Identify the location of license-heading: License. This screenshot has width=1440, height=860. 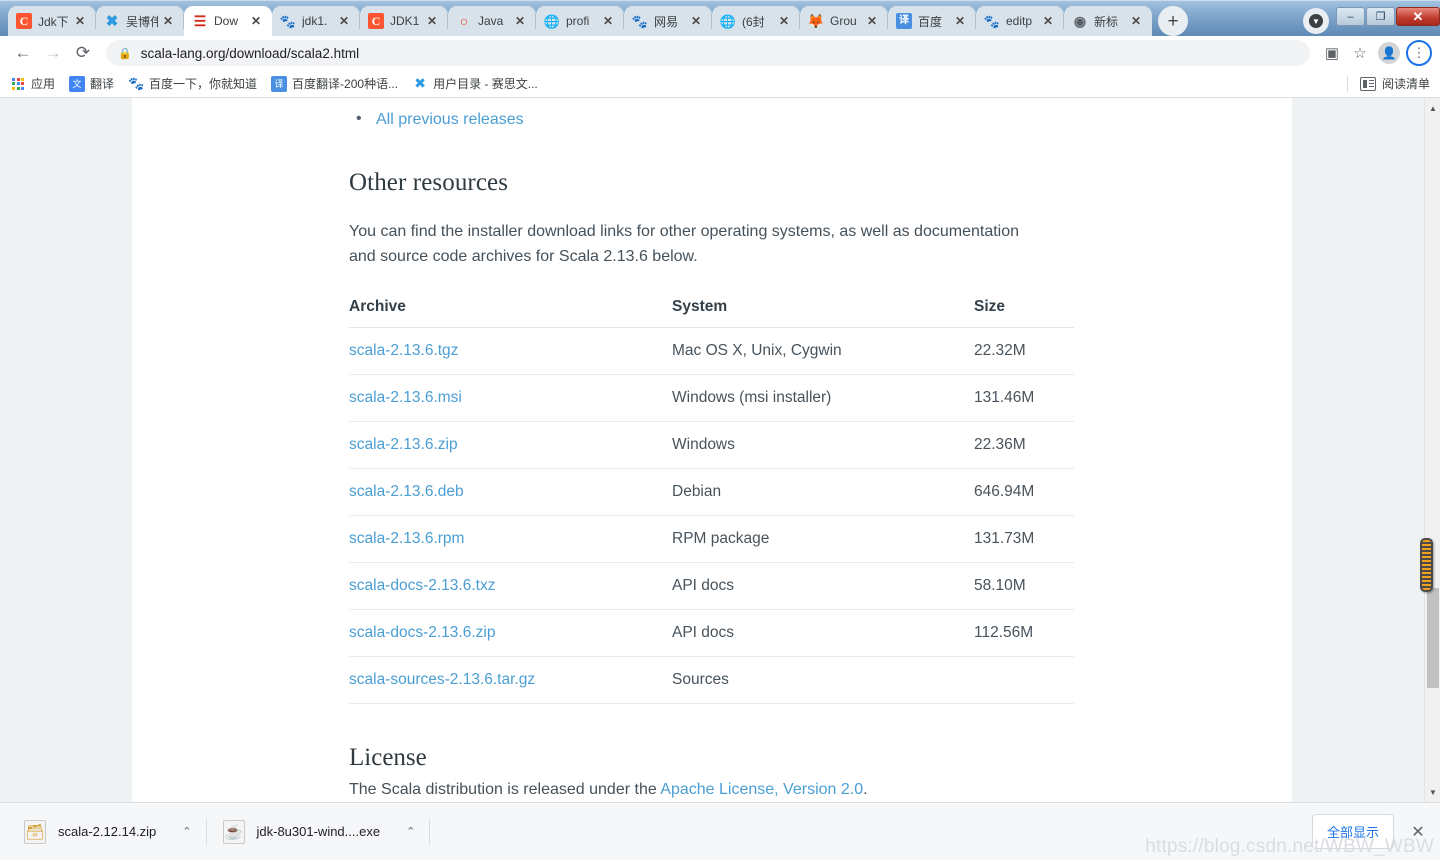
(388, 757).